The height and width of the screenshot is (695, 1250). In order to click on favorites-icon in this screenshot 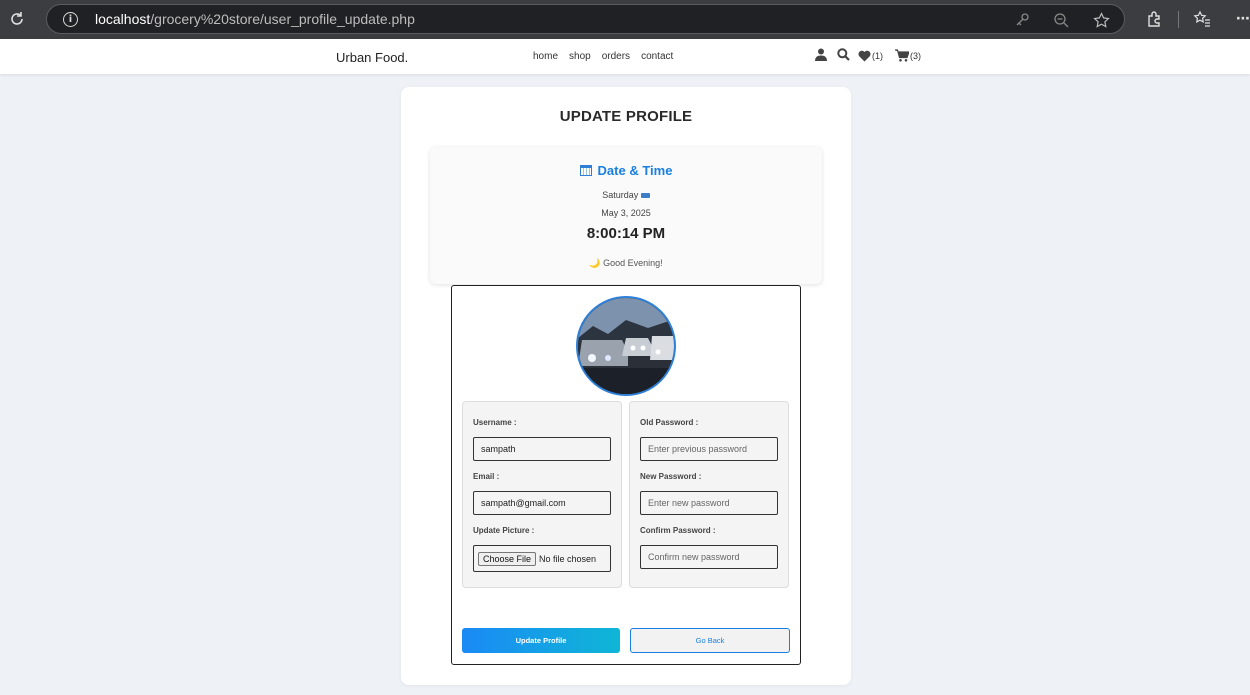, I will do `click(1202, 19)`.